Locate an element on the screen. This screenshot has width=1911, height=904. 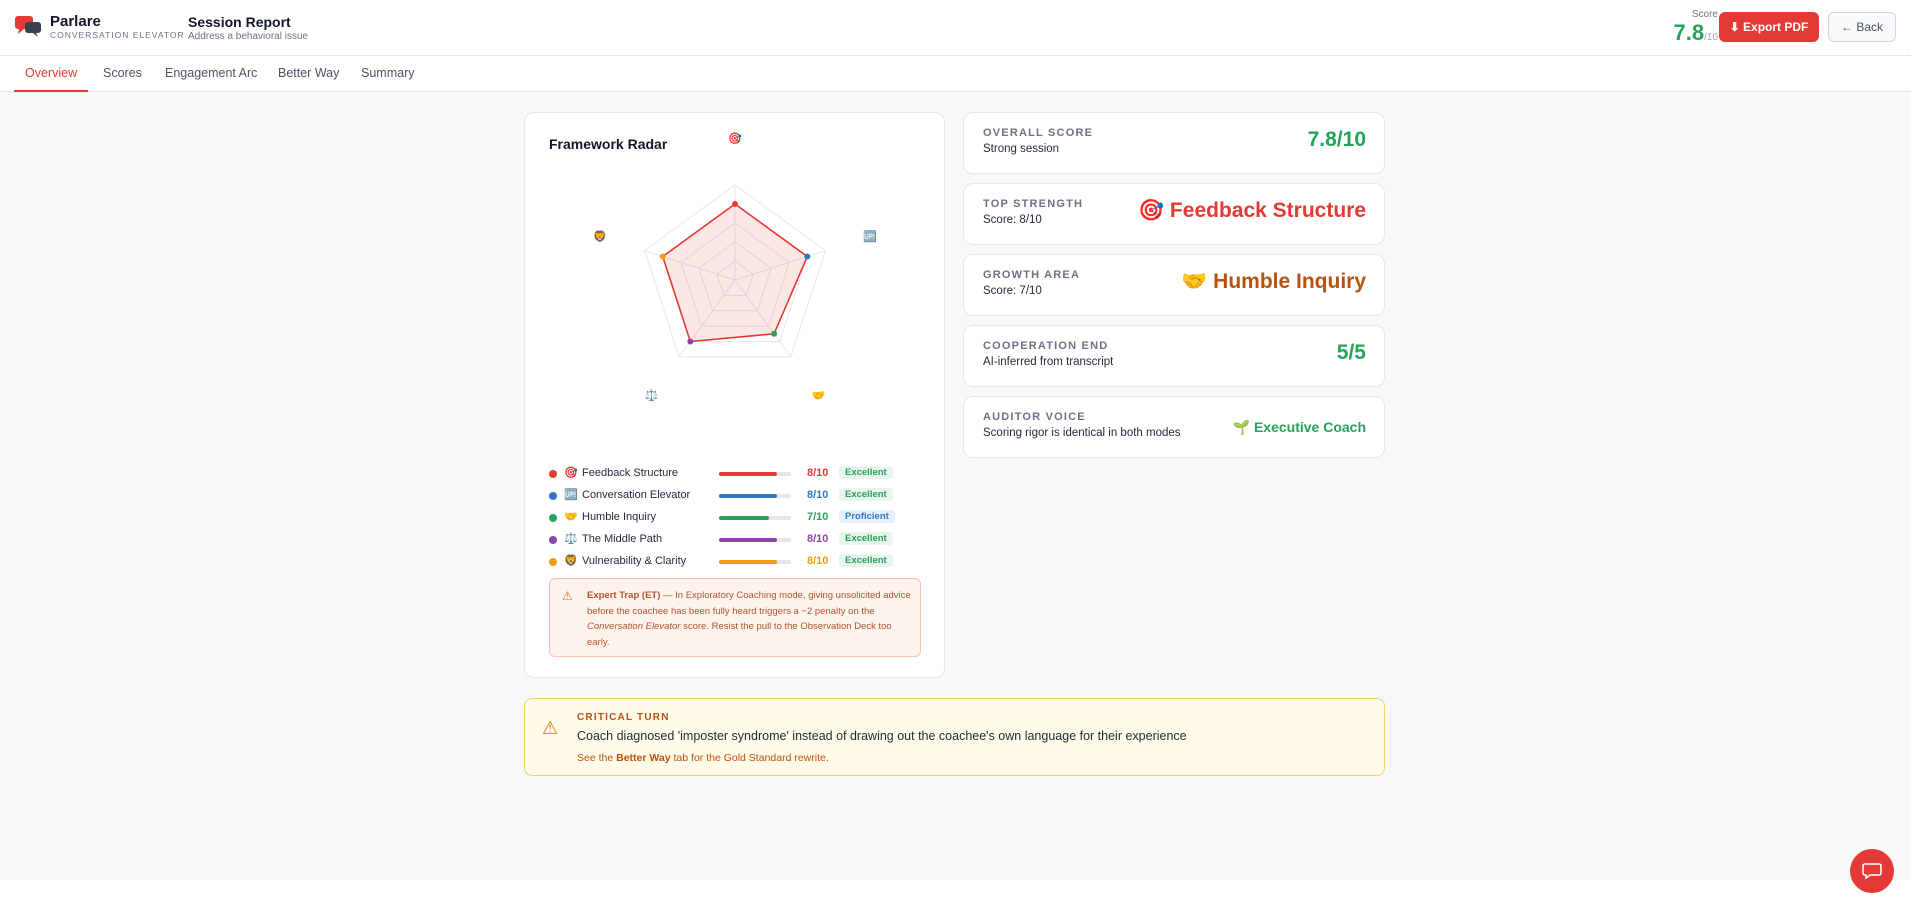
header-score-value: 7.8/10 is located at coordinates (1696, 35).